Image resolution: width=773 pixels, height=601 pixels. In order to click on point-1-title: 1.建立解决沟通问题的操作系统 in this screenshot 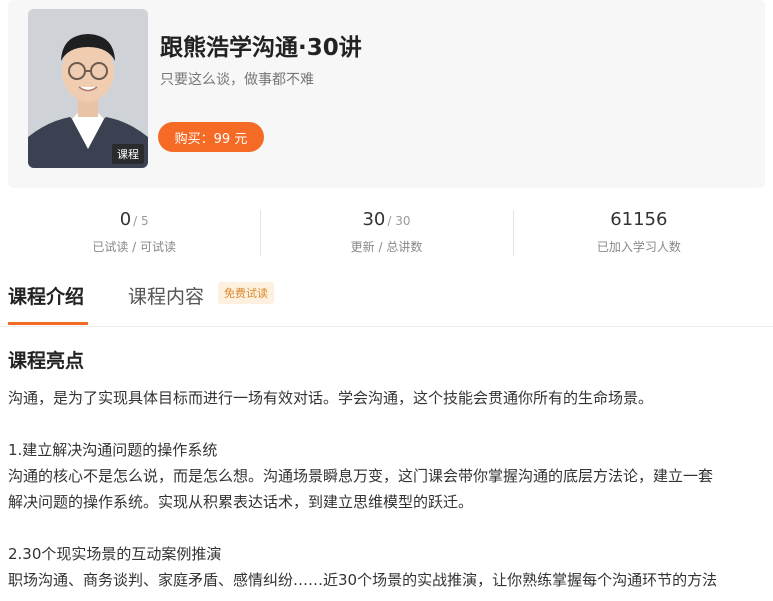, I will do `click(113, 450)`.